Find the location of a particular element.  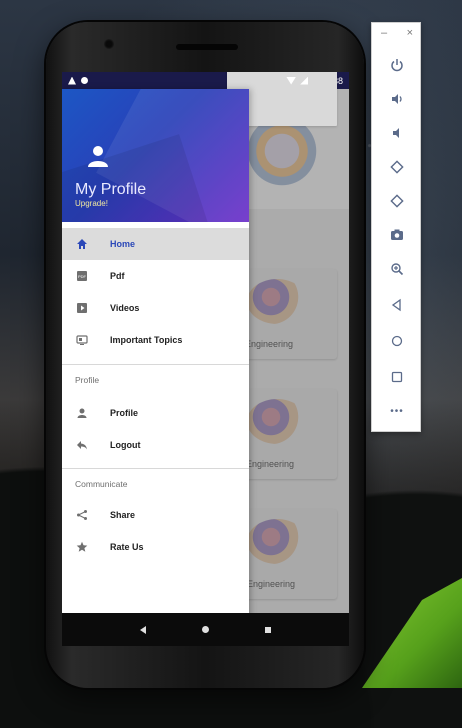

screenshot-icon is located at coordinates (397, 235).